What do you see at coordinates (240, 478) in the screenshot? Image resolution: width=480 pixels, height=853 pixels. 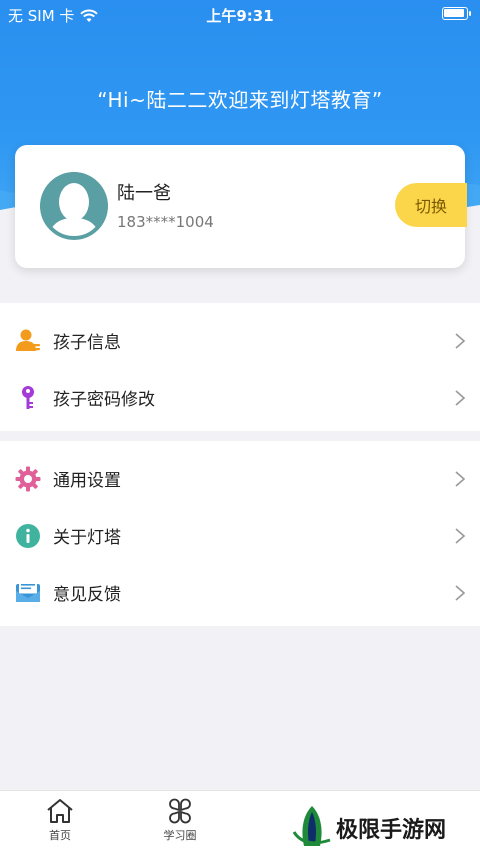 I see `menu-item-general-settings: 通用设置` at bounding box center [240, 478].